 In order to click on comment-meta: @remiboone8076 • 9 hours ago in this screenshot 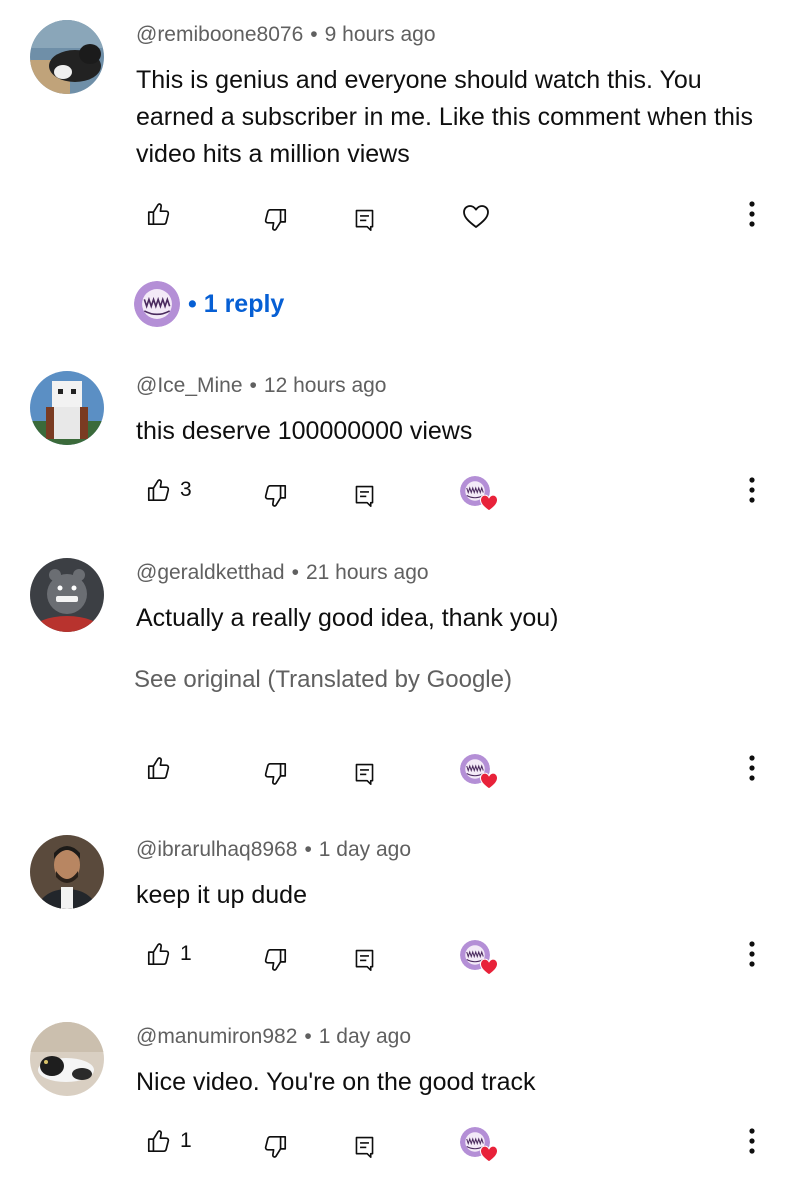, I will do `click(286, 35)`.